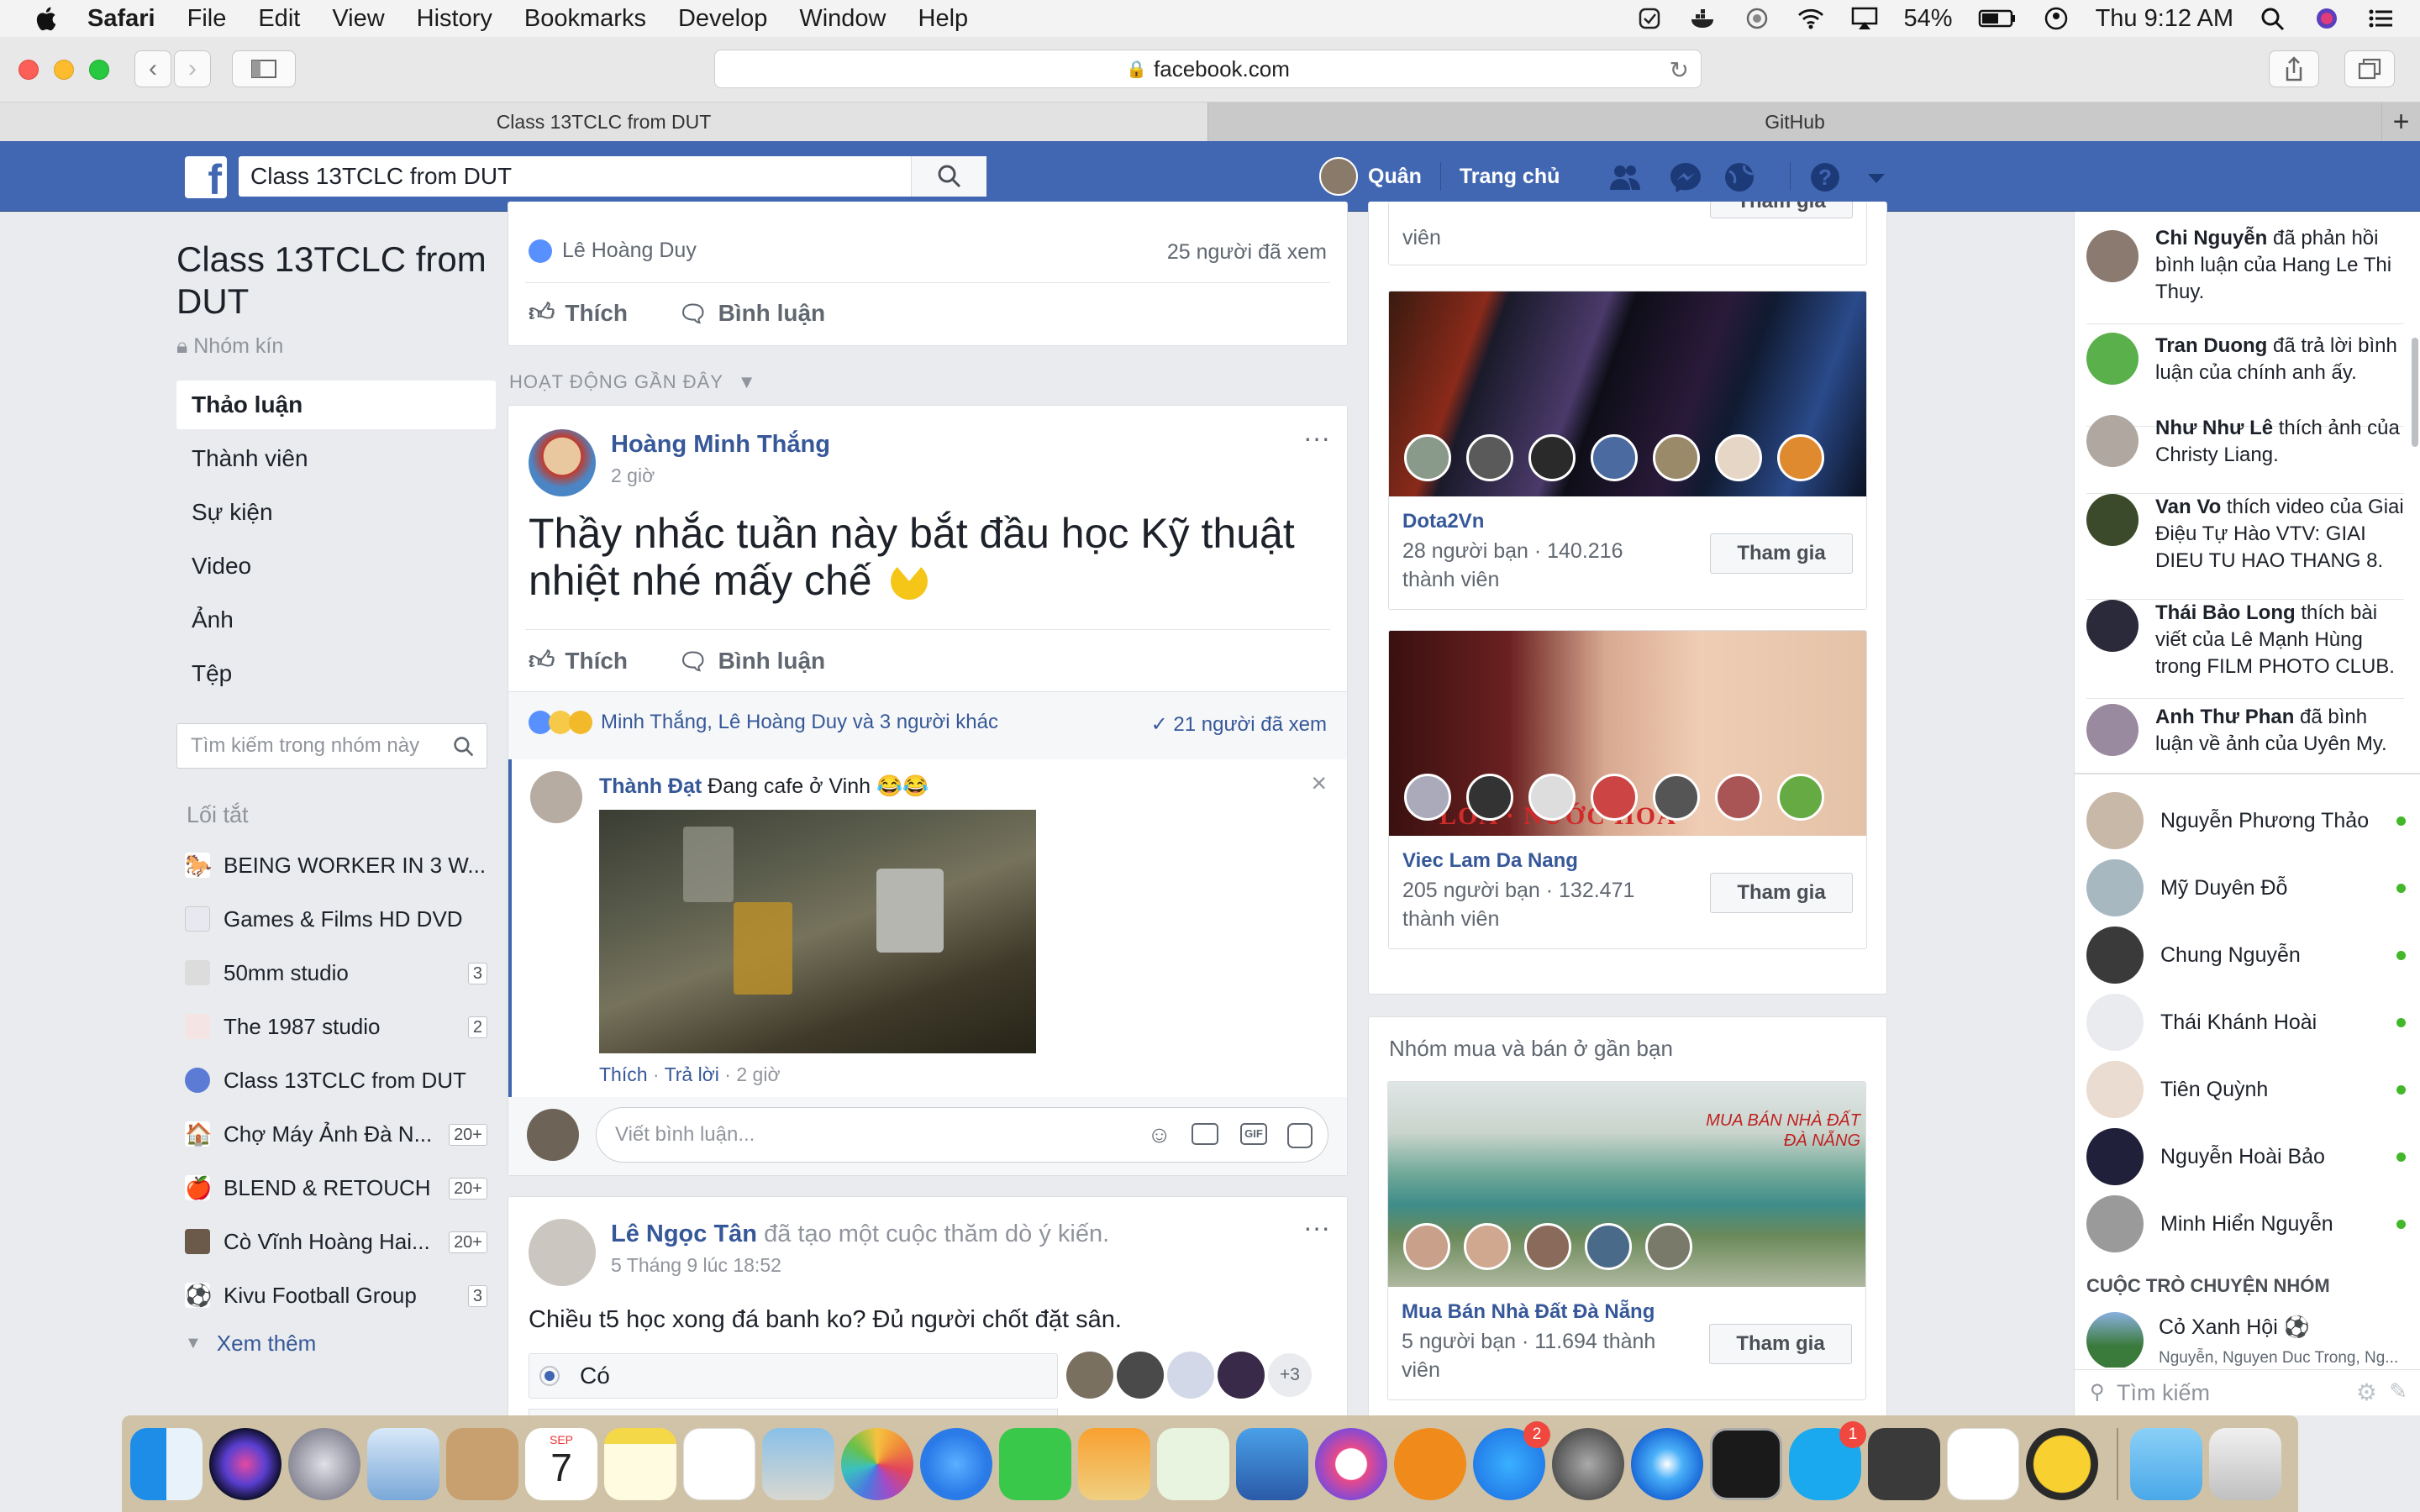 The width and height of the screenshot is (2420, 1512). What do you see at coordinates (877, 1463) in the screenshot?
I see `photos-icon` at bounding box center [877, 1463].